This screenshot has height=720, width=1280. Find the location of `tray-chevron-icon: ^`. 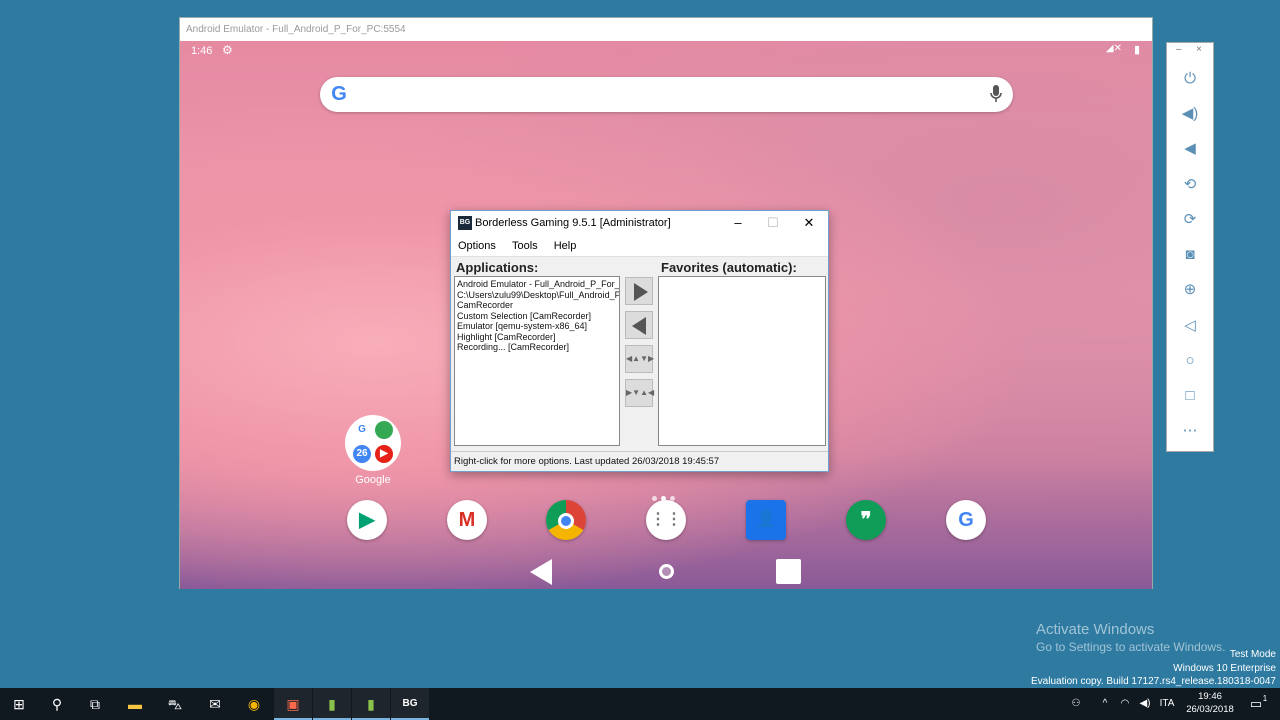

tray-chevron-icon: ^ is located at coordinates (1105, 704).